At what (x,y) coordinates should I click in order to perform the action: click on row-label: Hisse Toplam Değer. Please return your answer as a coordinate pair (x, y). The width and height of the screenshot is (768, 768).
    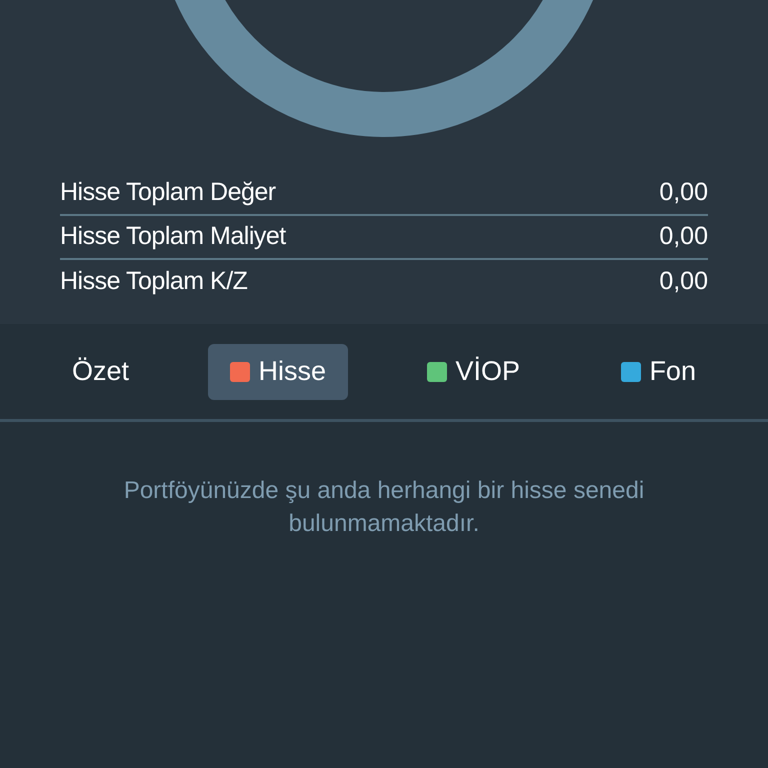
    Looking at the image, I should click on (168, 192).